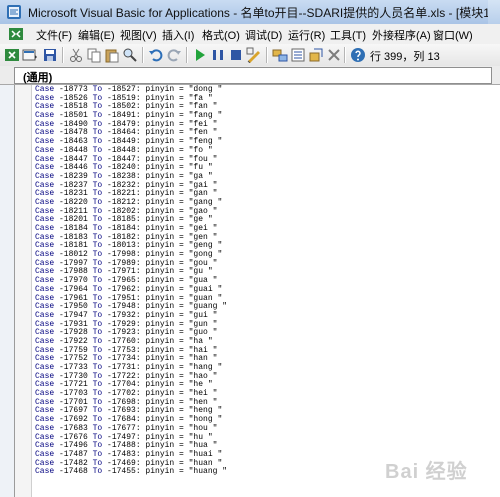  Describe the element at coordinates (12, 55) in the screenshot. I see `excel-icon` at that location.